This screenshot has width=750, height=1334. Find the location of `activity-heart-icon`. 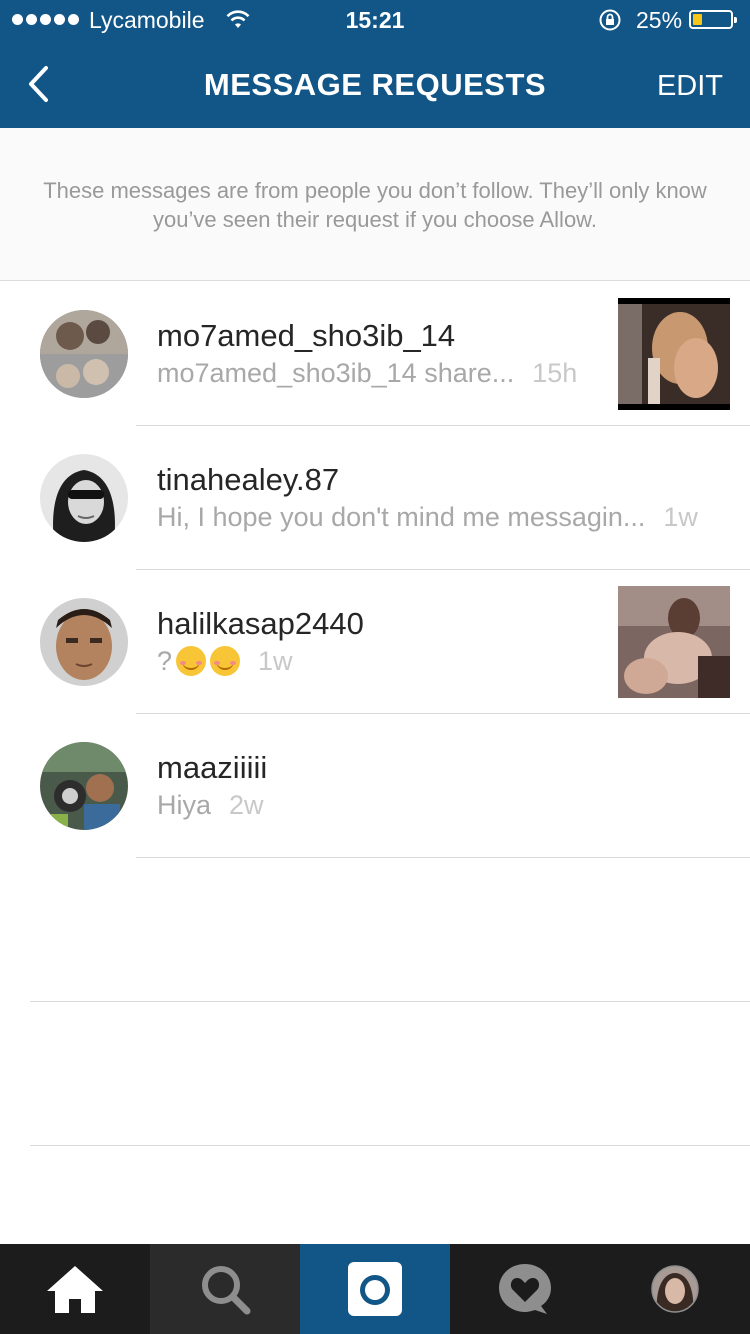

activity-heart-icon is located at coordinates (525, 1289).